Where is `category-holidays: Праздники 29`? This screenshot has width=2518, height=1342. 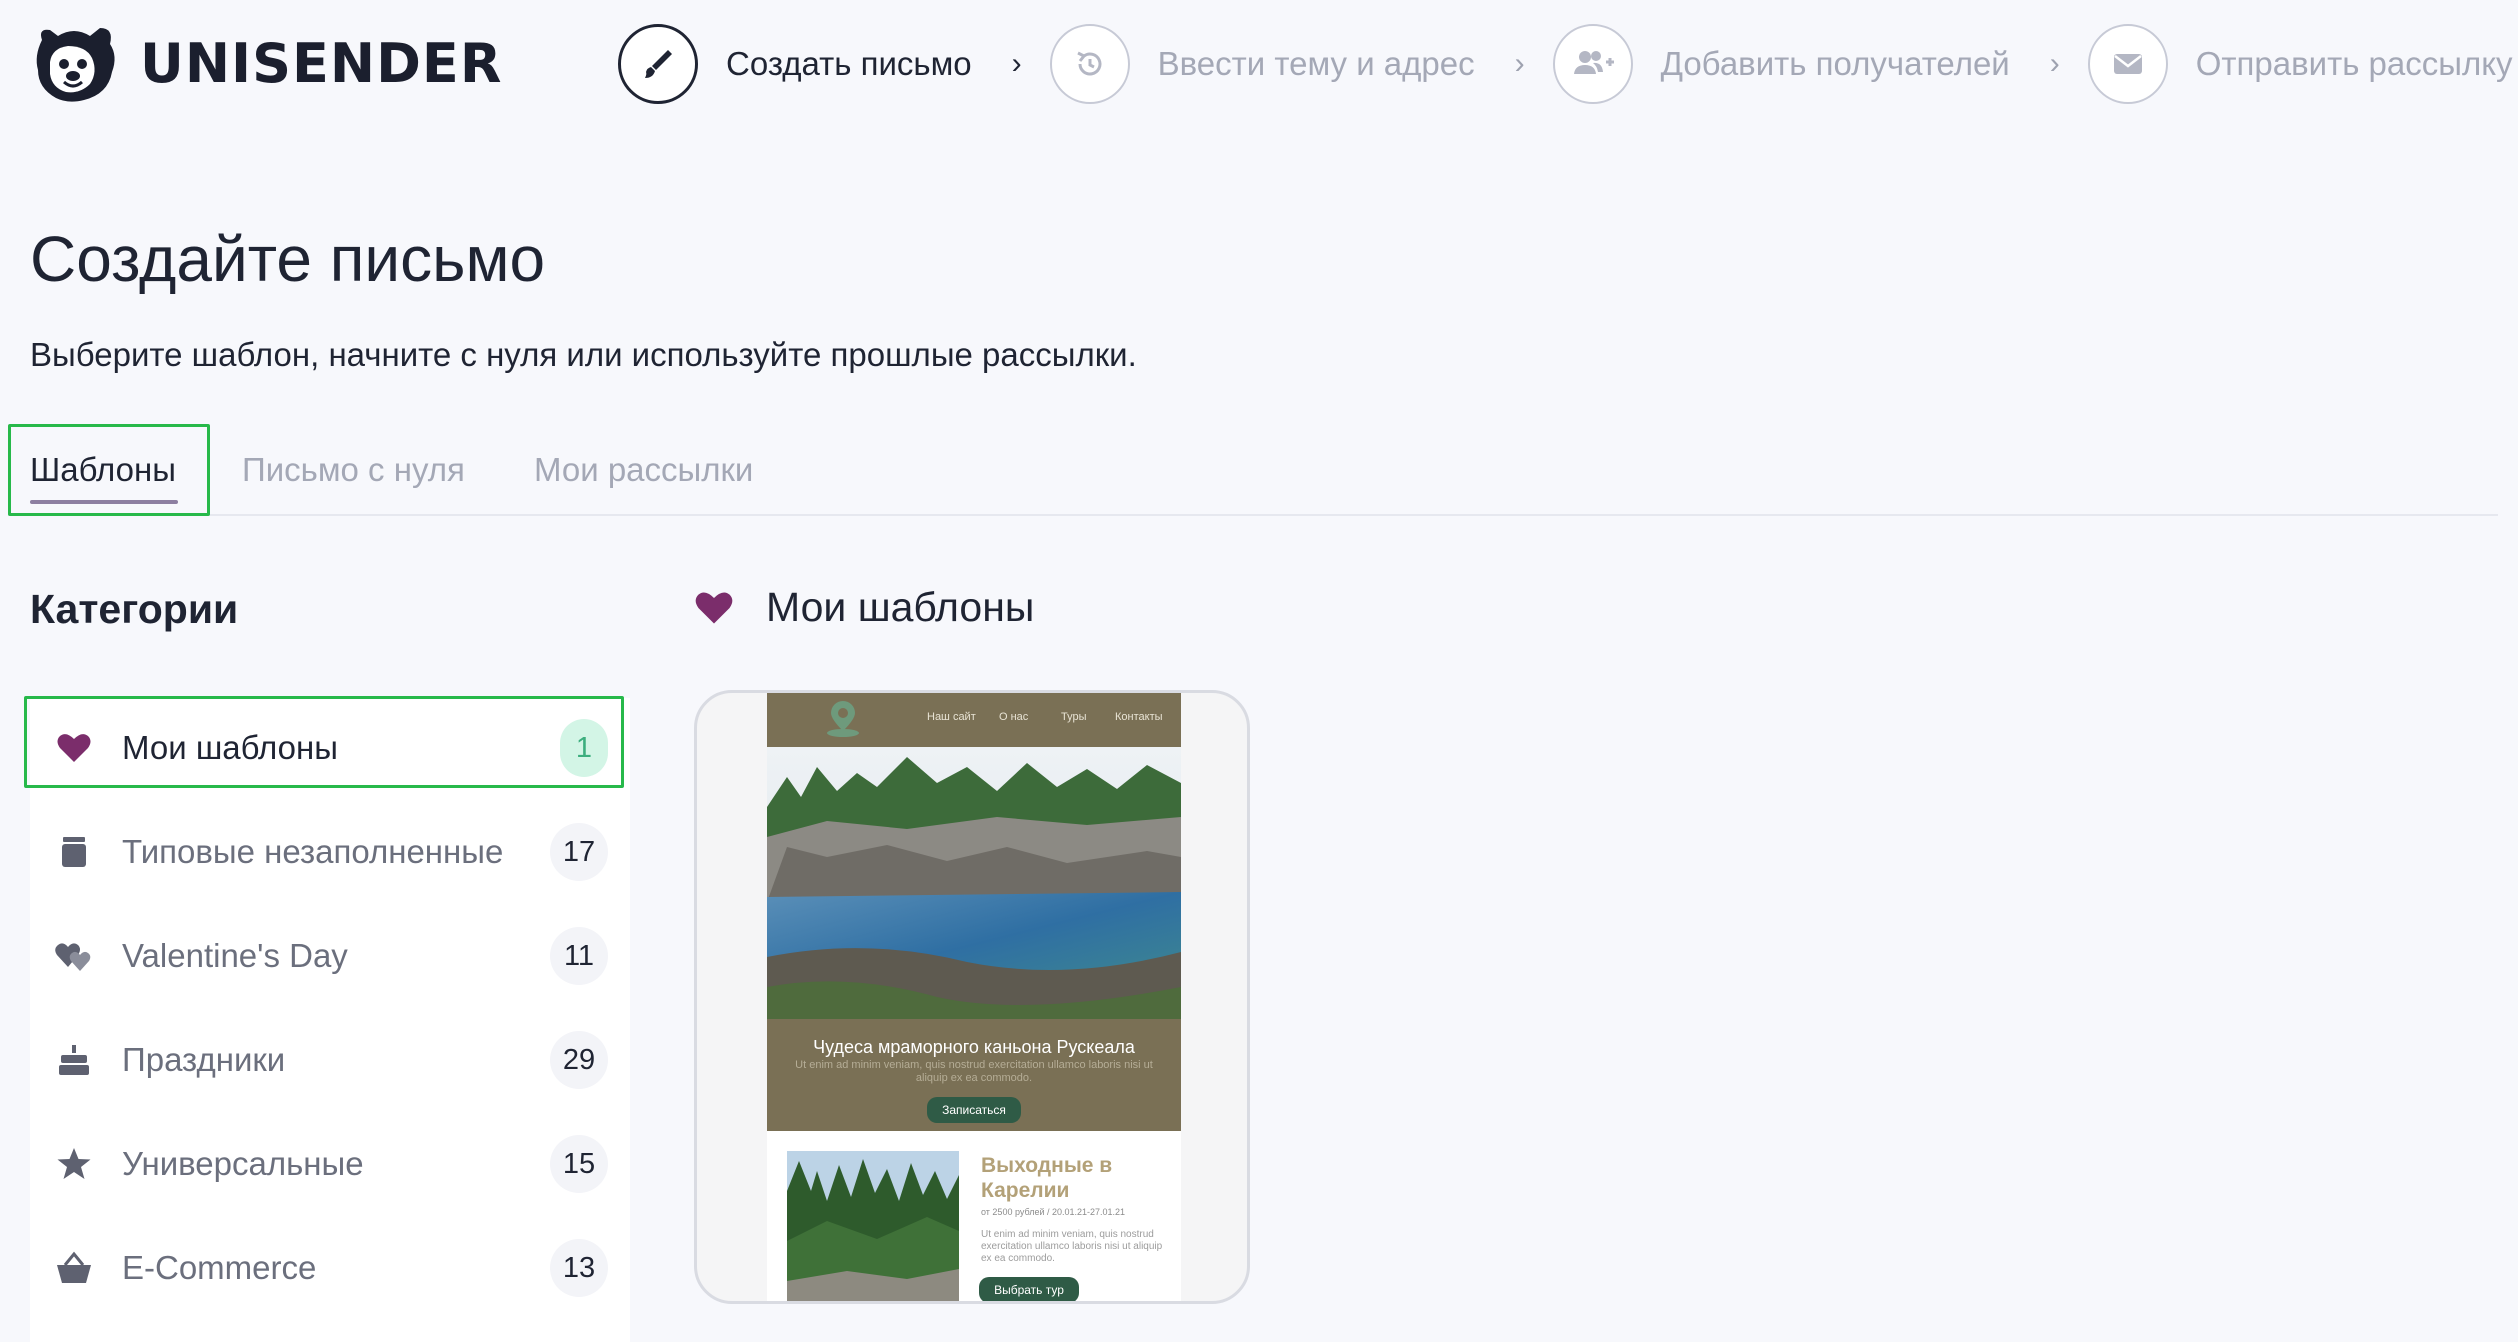 category-holidays: Праздники 29 is located at coordinates (330, 1060).